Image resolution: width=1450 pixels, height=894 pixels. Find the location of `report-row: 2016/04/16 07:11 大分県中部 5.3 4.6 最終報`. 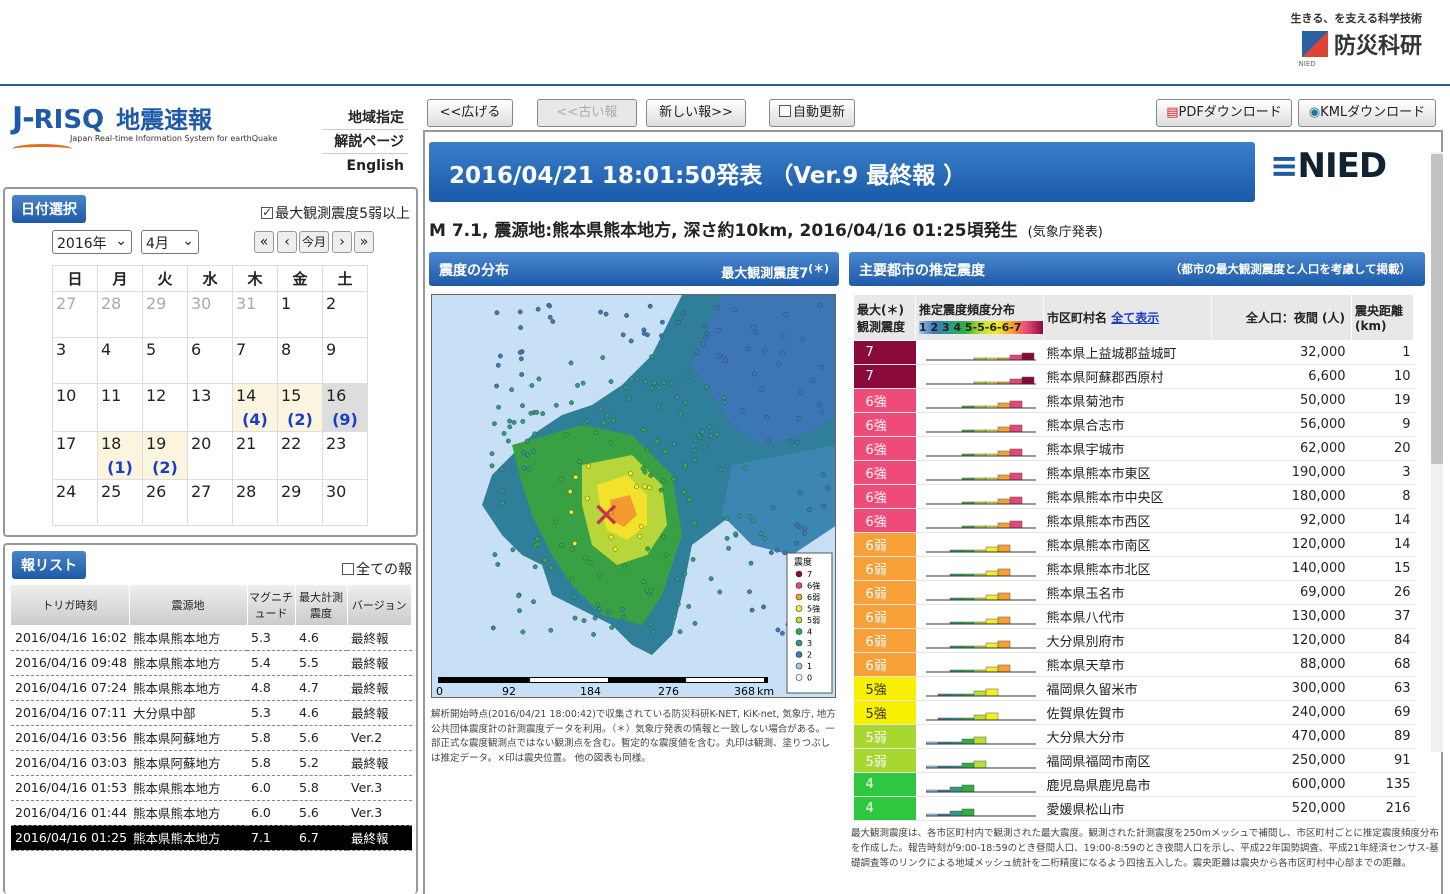

report-row: 2016/04/16 07:11 大分県中部 5.3 4.6 最終報 is located at coordinates (211, 713).